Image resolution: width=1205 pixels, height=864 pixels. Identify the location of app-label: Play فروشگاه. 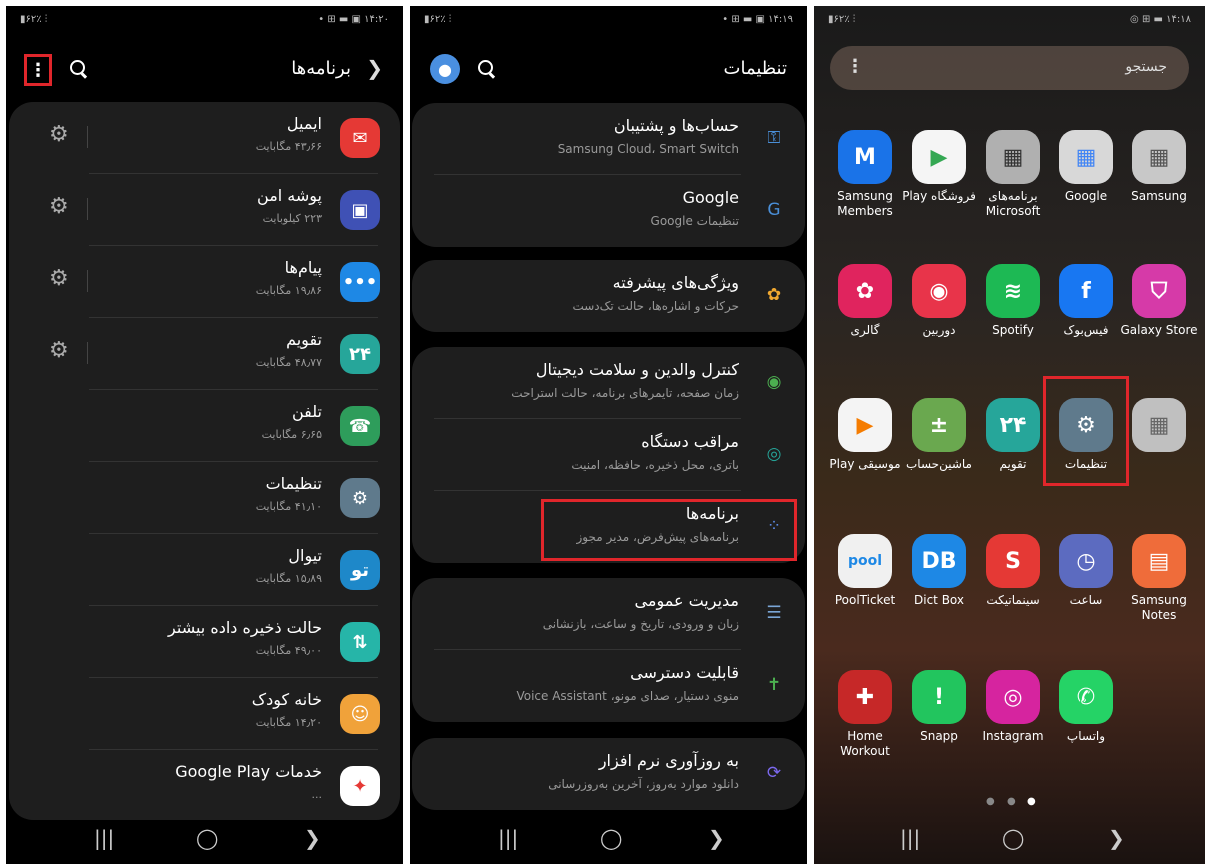
(939, 196).